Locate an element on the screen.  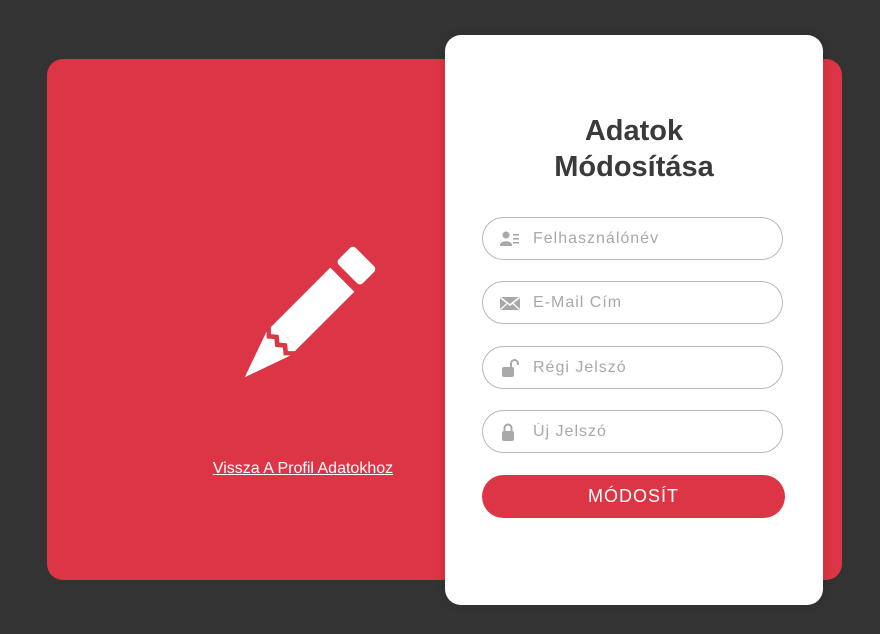
username-field-group is located at coordinates (632, 238).